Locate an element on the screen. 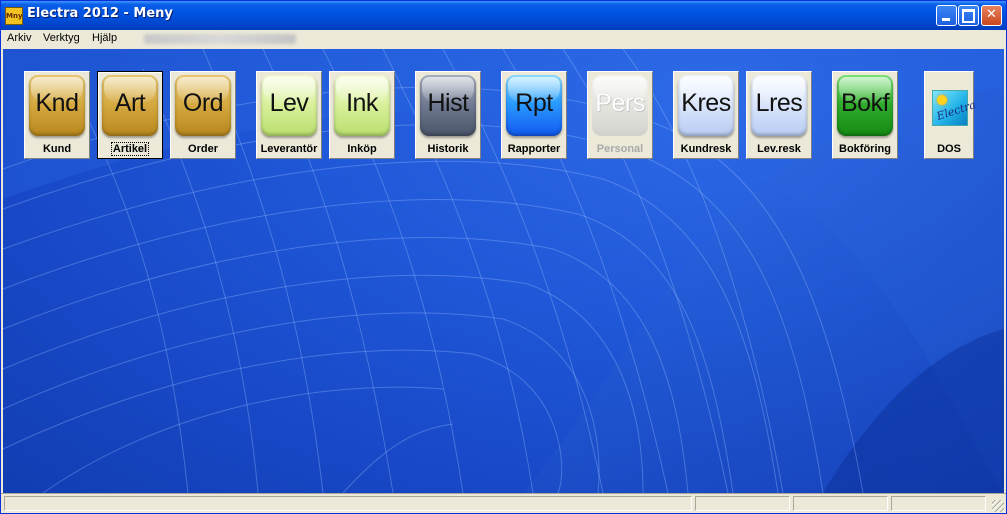  sun-icon is located at coordinates (942, 100).